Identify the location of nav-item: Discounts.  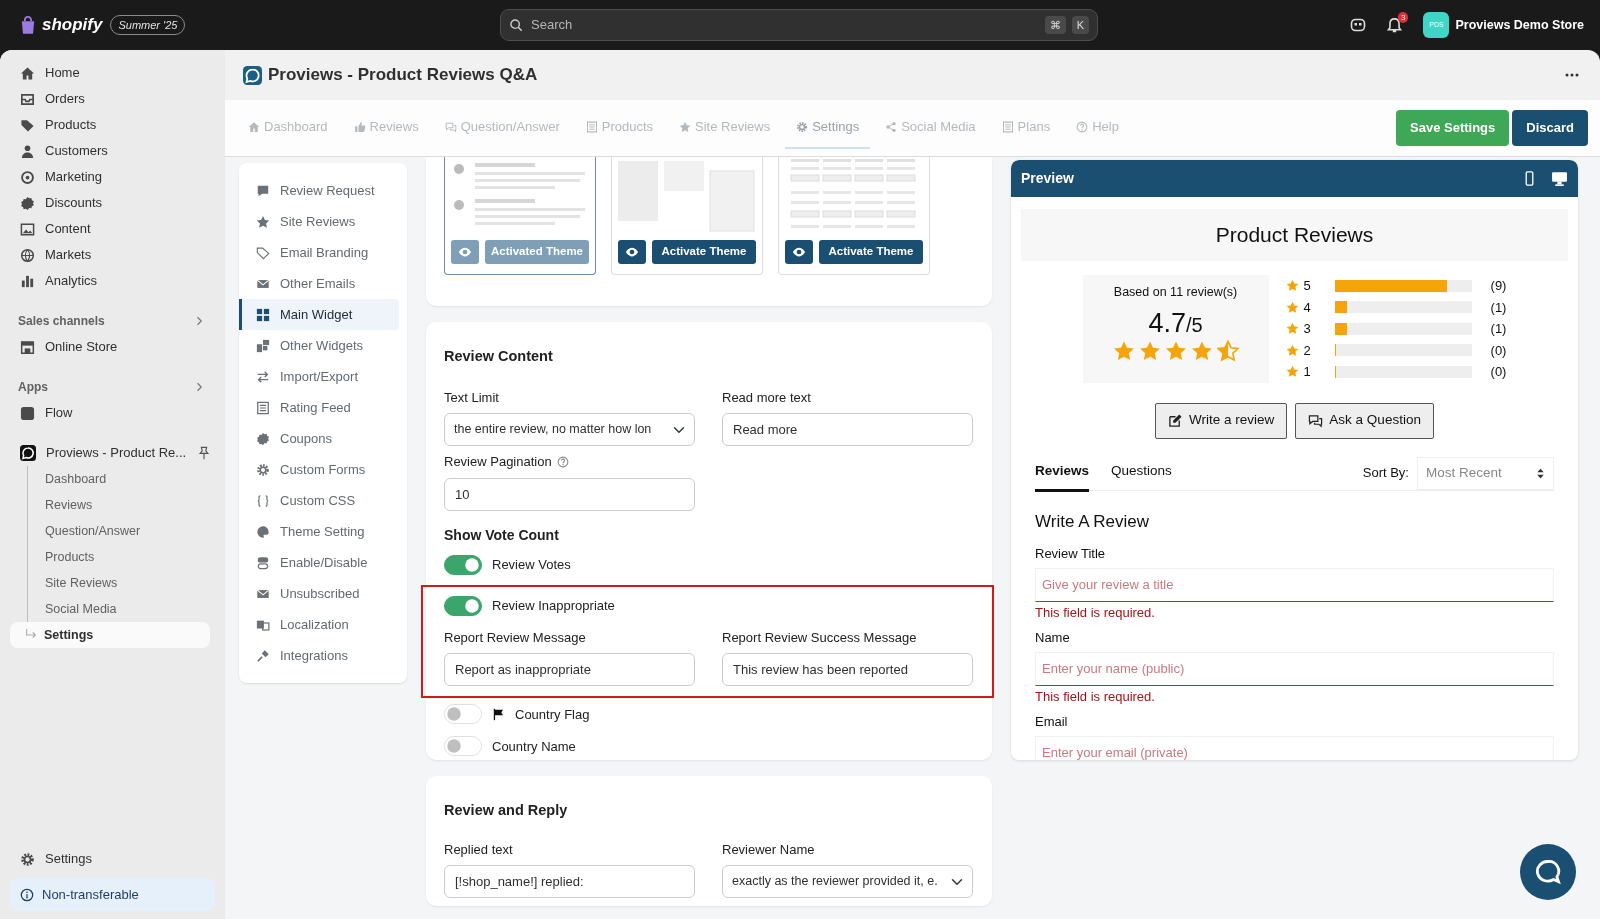
(112, 203).